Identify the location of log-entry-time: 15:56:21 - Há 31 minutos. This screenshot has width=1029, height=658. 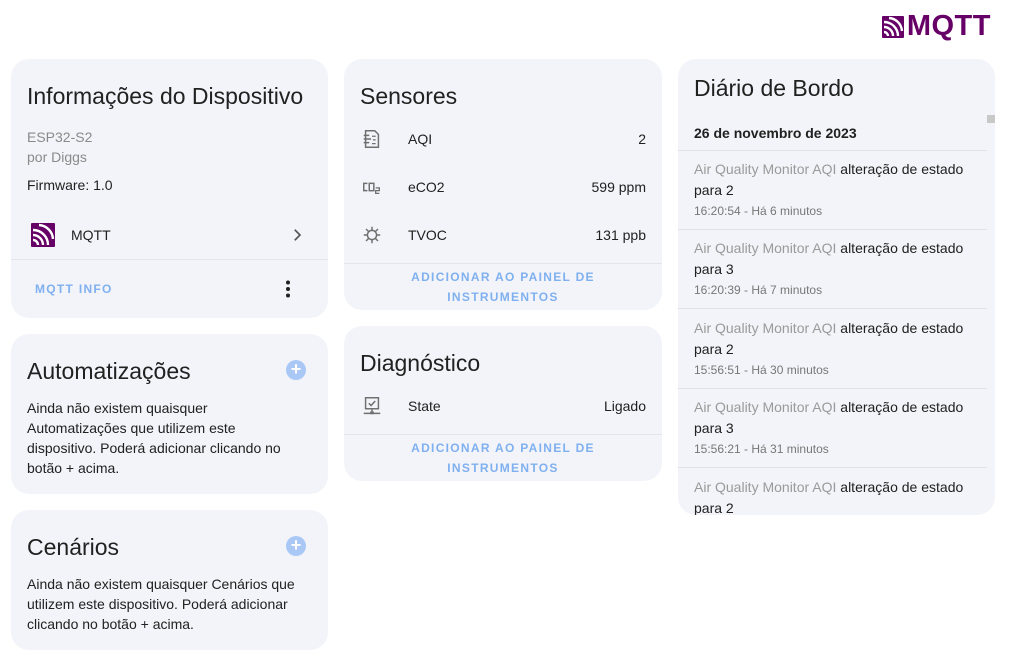
(761, 449).